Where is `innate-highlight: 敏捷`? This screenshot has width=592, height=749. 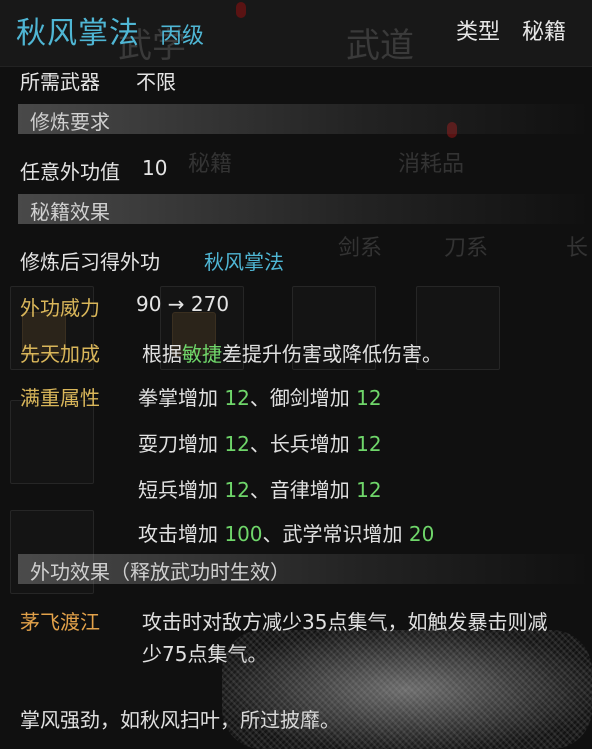 innate-highlight: 敏捷 is located at coordinates (202, 354).